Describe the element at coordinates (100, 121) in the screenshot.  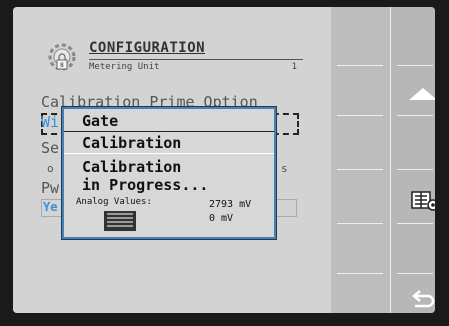
I see `gate-label: Gate` at that location.